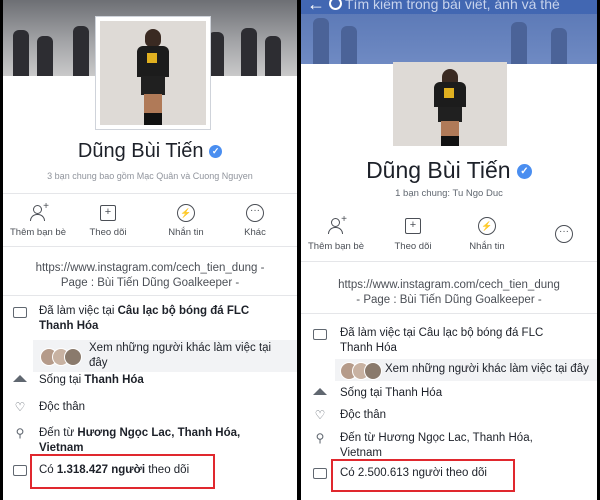 This screenshot has height=500, width=600. I want to click on search-input: Tìm kiếm trong bài viết, ảnh và thẻ, so click(452, 6).